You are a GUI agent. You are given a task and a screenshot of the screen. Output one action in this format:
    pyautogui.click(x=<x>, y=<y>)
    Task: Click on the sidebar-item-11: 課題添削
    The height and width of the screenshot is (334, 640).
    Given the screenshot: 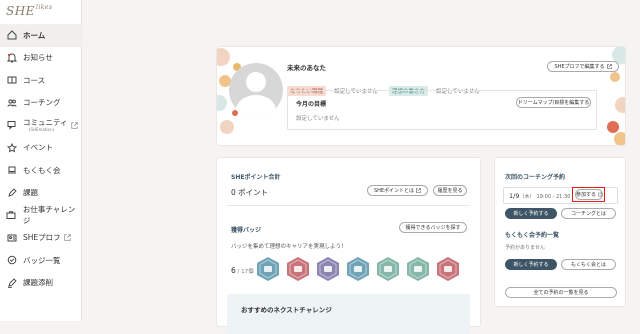 What is the action you would take?
    pyautogui.click(x=41, y=283)
    